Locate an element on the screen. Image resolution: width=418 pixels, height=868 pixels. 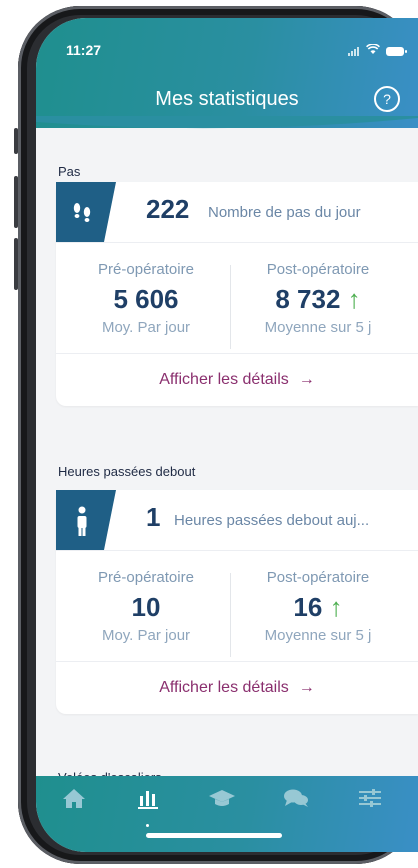
steps-preop: Pré-opératoire 5 606 Moy. Par jour is located at coordinates (146, 298).